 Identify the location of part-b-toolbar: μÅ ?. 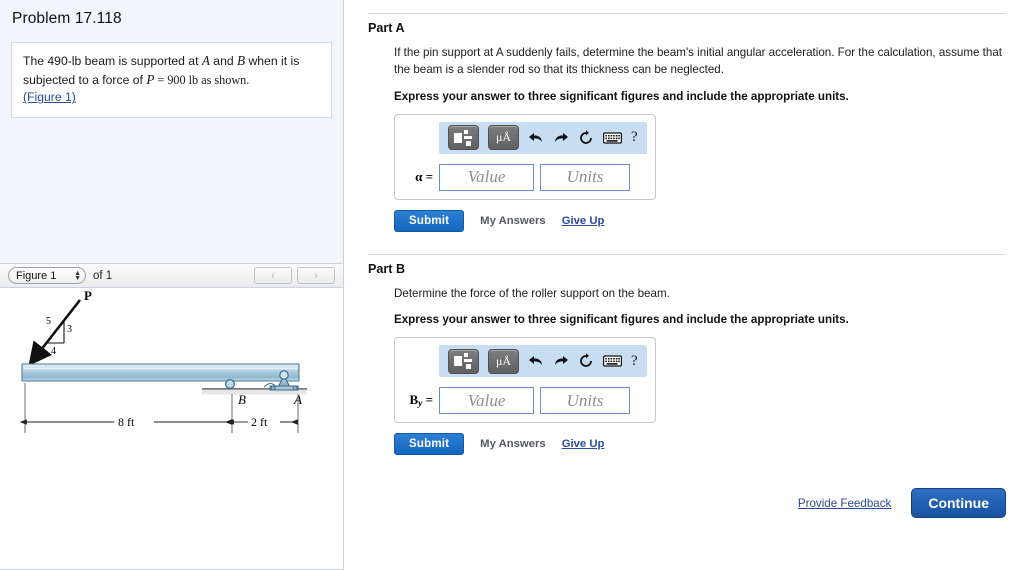
(543, 361).